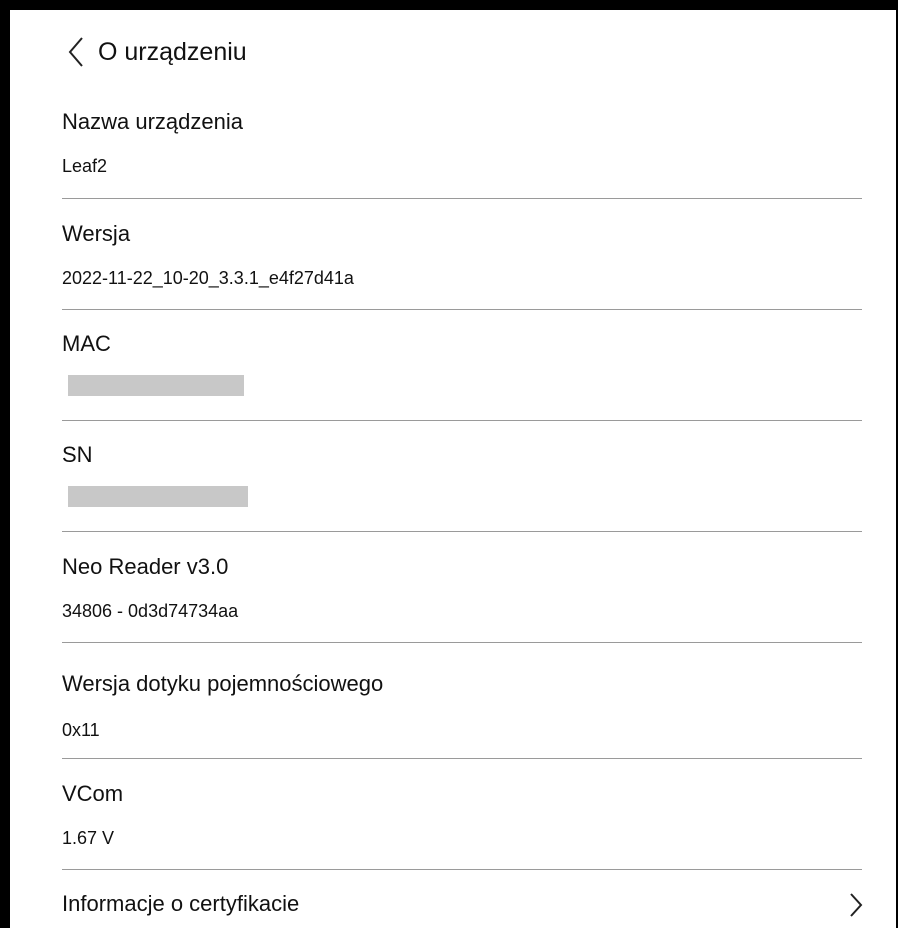 The height and width of the screenshot is (928, 898). What do you see at coordinates (150, 611) in the screenshot?
I see `neo-reader-value: 34806 - 0d3d74734aa` at bounding box center [150, 611].